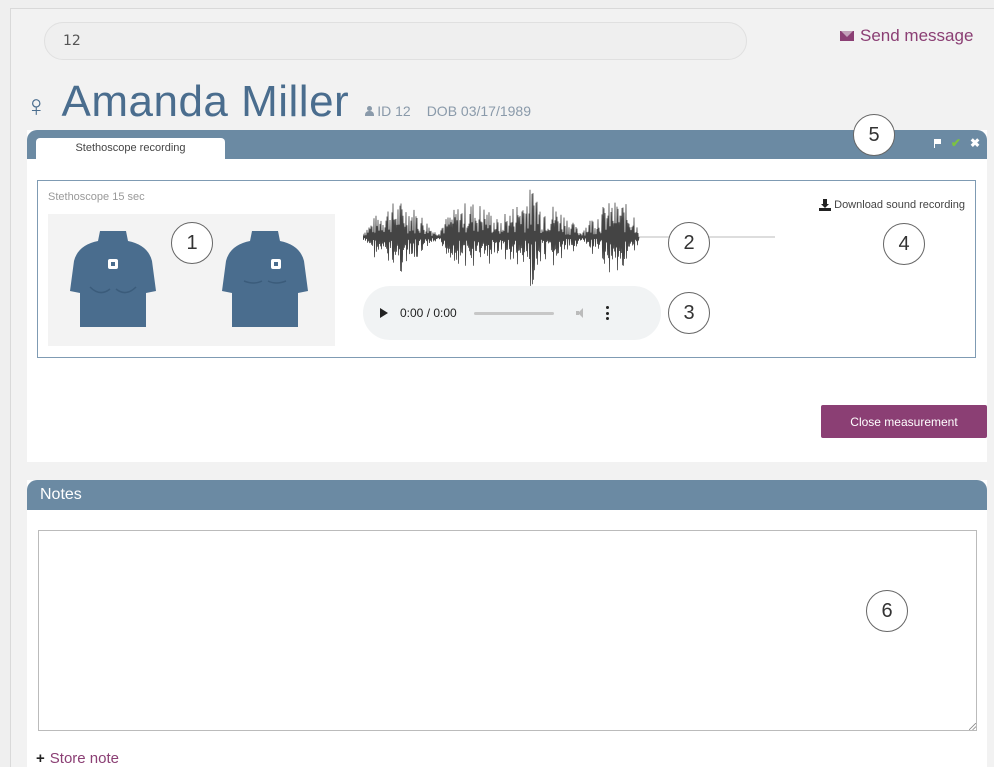  What do you see at coordinates (478, 111) in the screenshot?
I see `patient-dob: DOB 03/17/1989` at bounding box center [478, 111].